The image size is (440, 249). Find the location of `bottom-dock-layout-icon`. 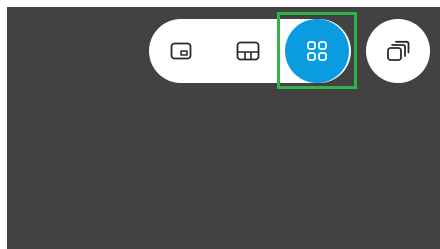

bottom-dock-layout-icon is located at coordinates (248, 51).